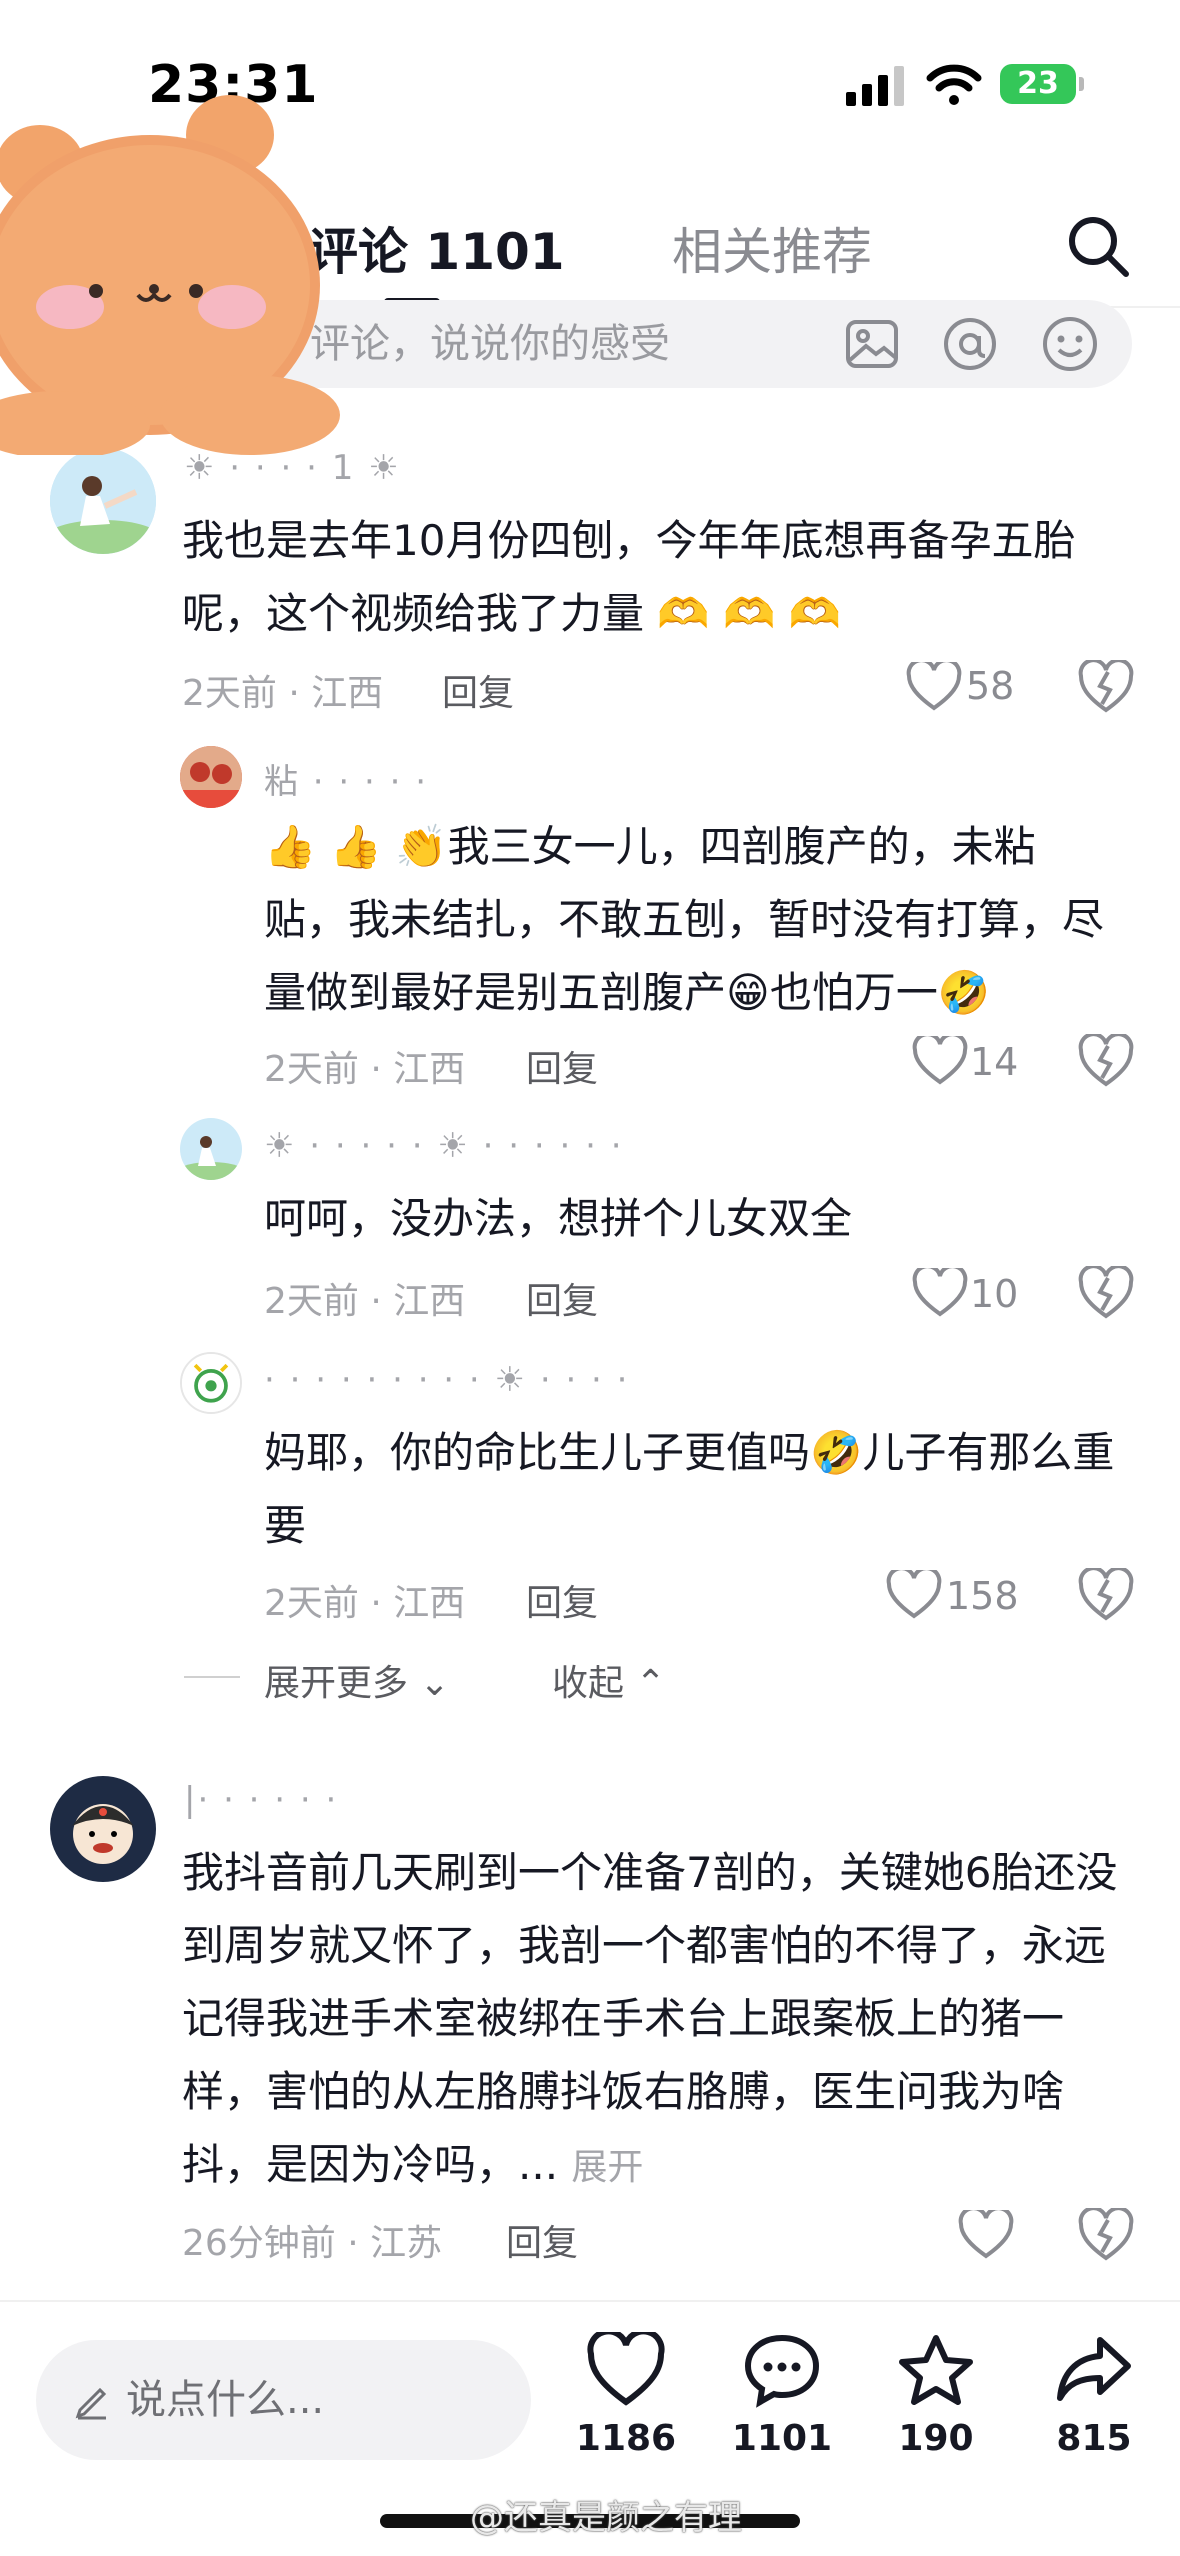 The height and width of the screenshot is (2556, 1180). I want to click on say-something-bar, so click(283, 2400).